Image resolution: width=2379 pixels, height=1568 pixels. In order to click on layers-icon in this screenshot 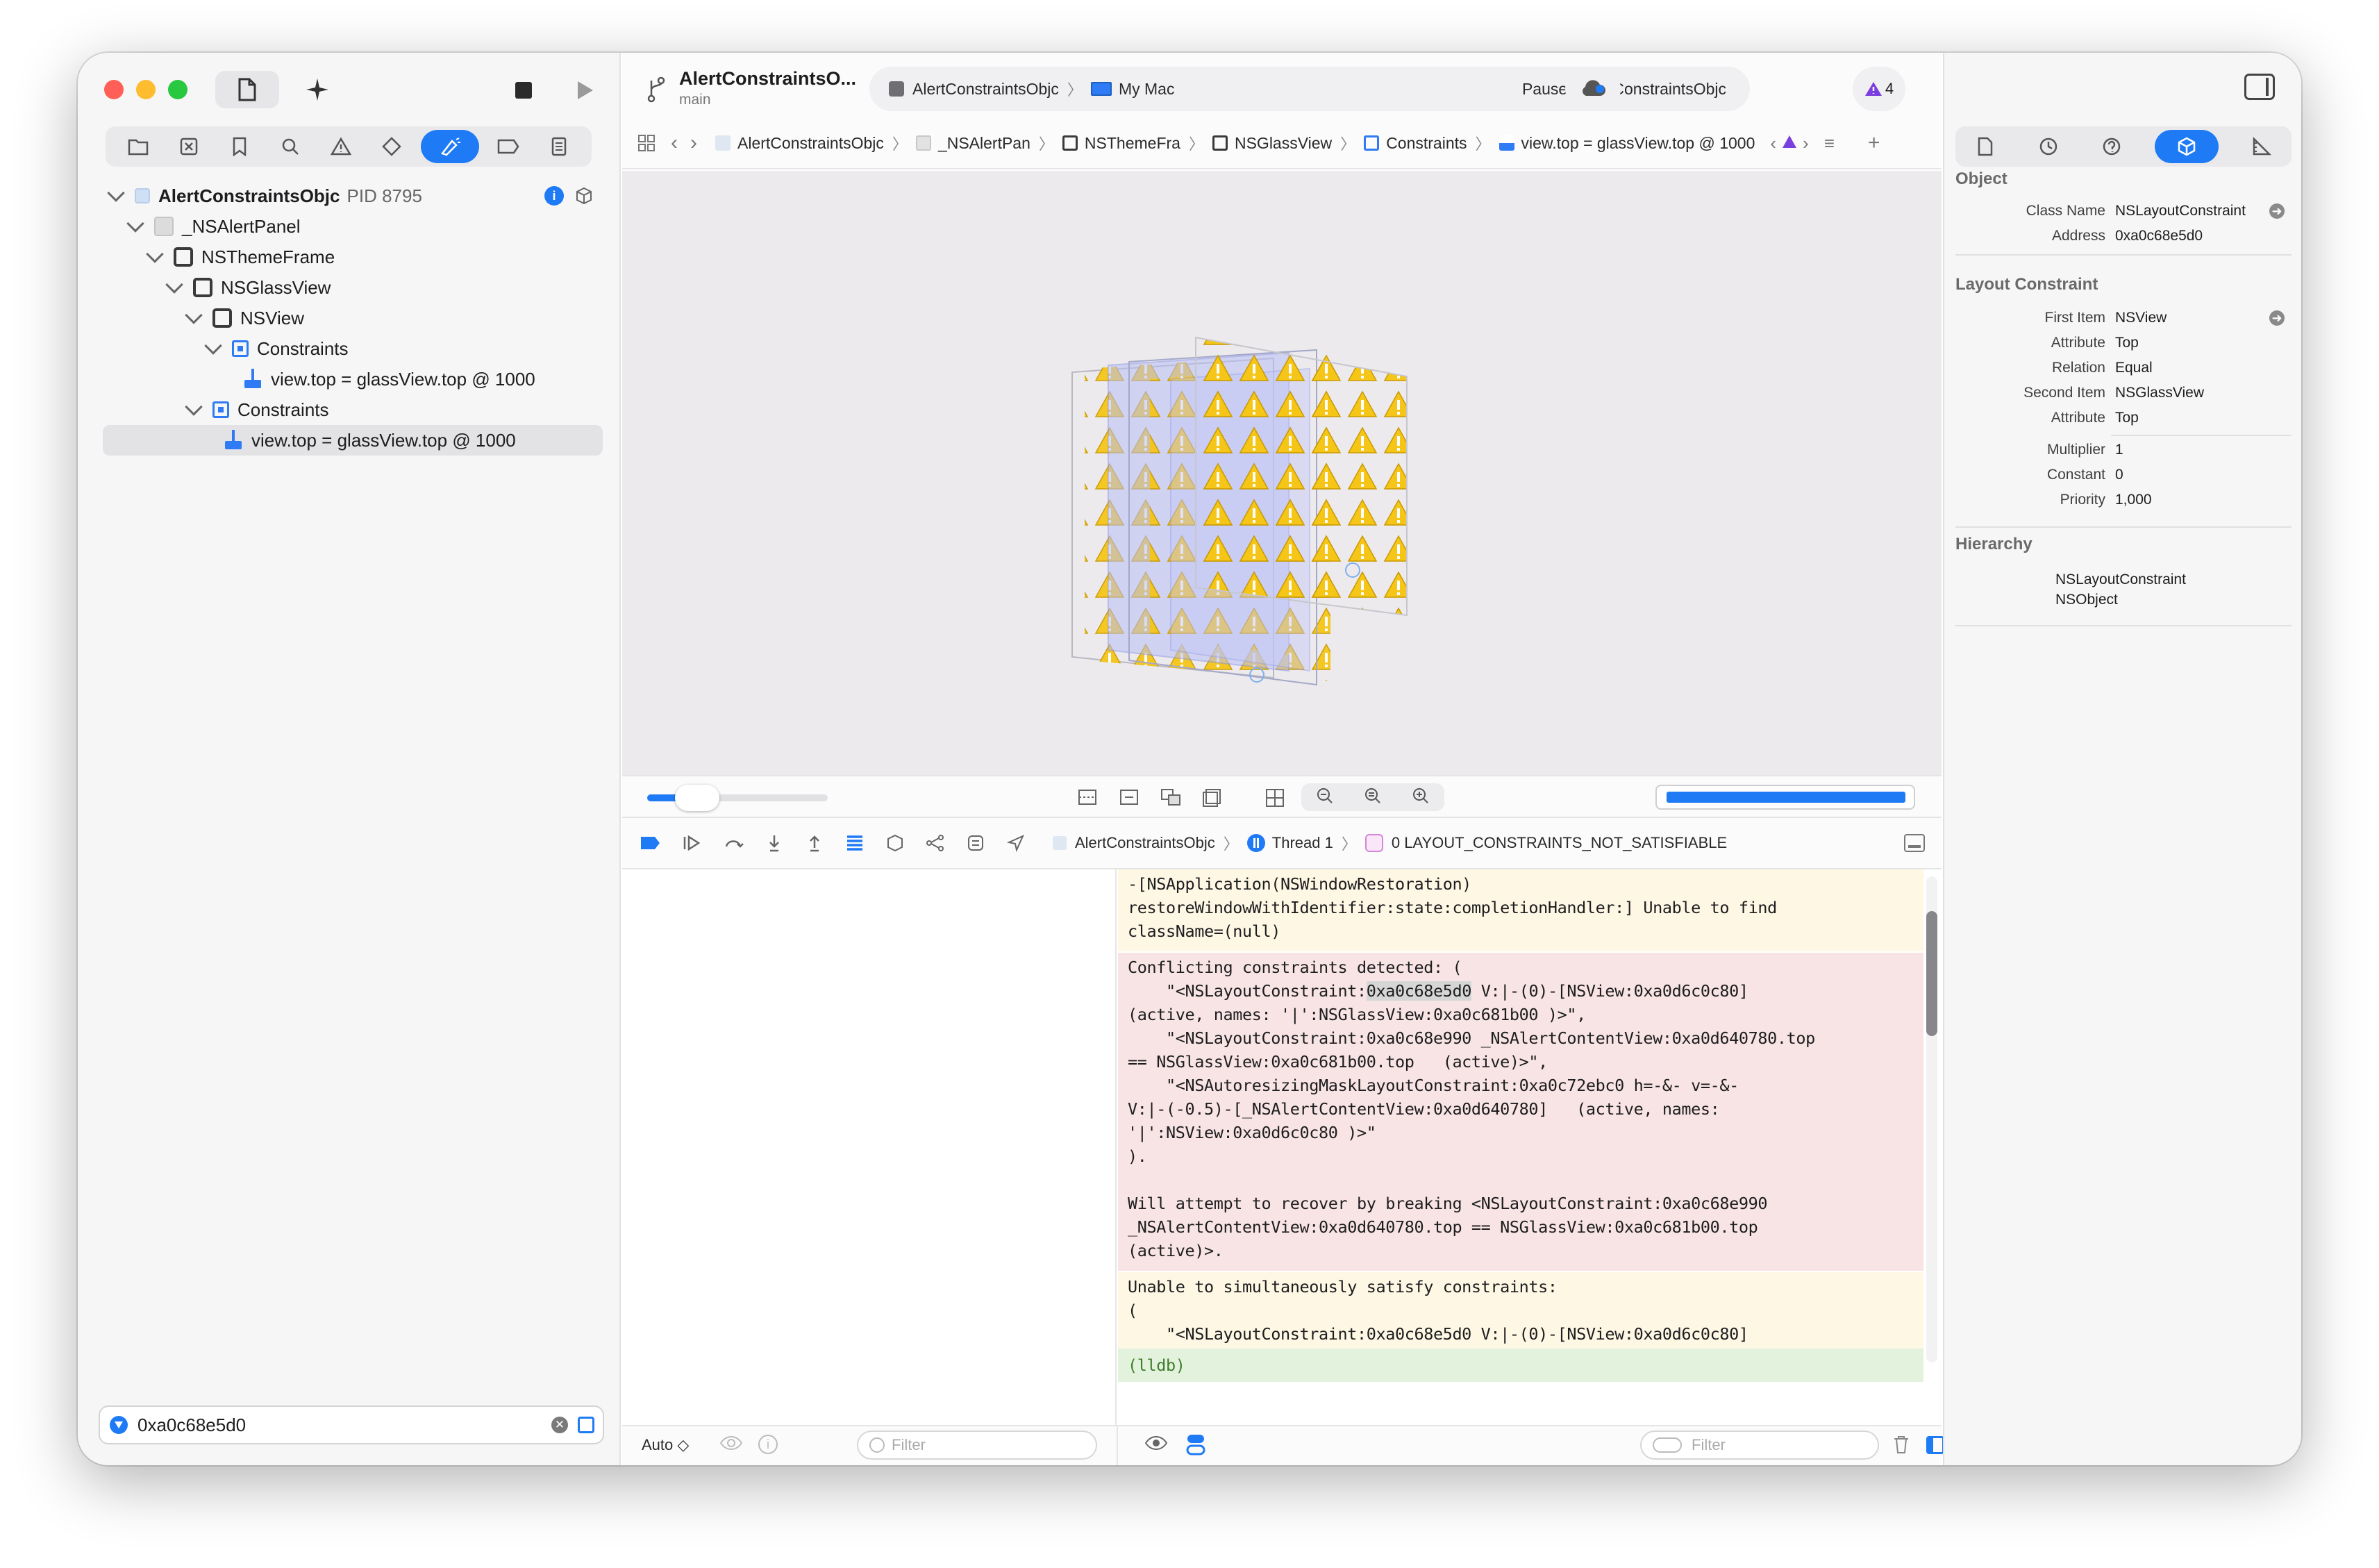, I will do `click(1171, 798)`.